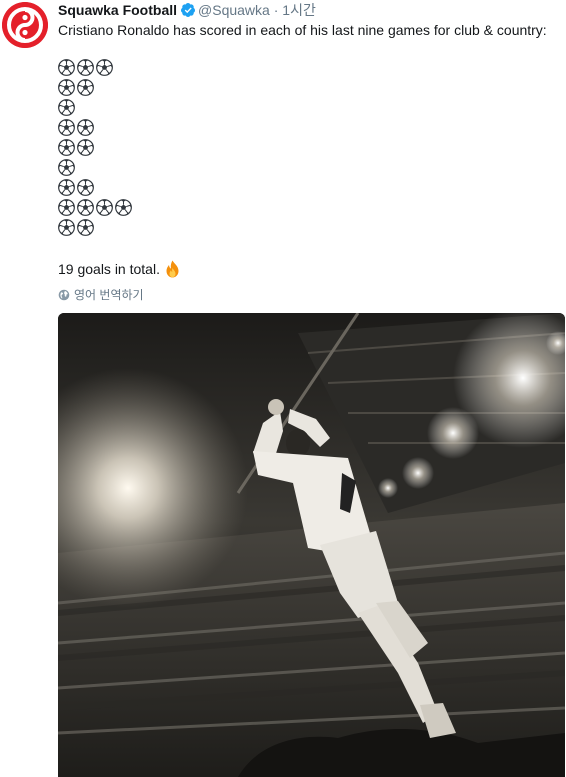 This screenshot has width=566, height=777. Describe the element at coordinates (117, 10) in the screenshot. I see `account-display-name: Squawka Football` at that location.